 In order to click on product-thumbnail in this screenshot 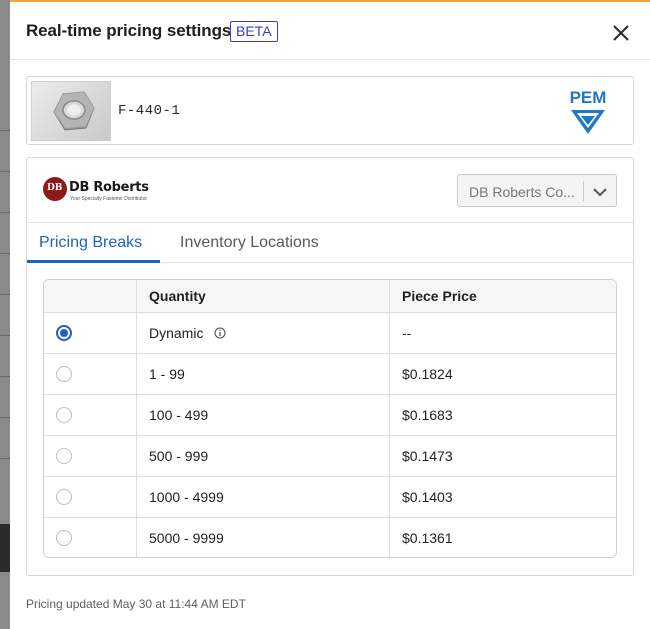, I will do `click(71, 111)`.